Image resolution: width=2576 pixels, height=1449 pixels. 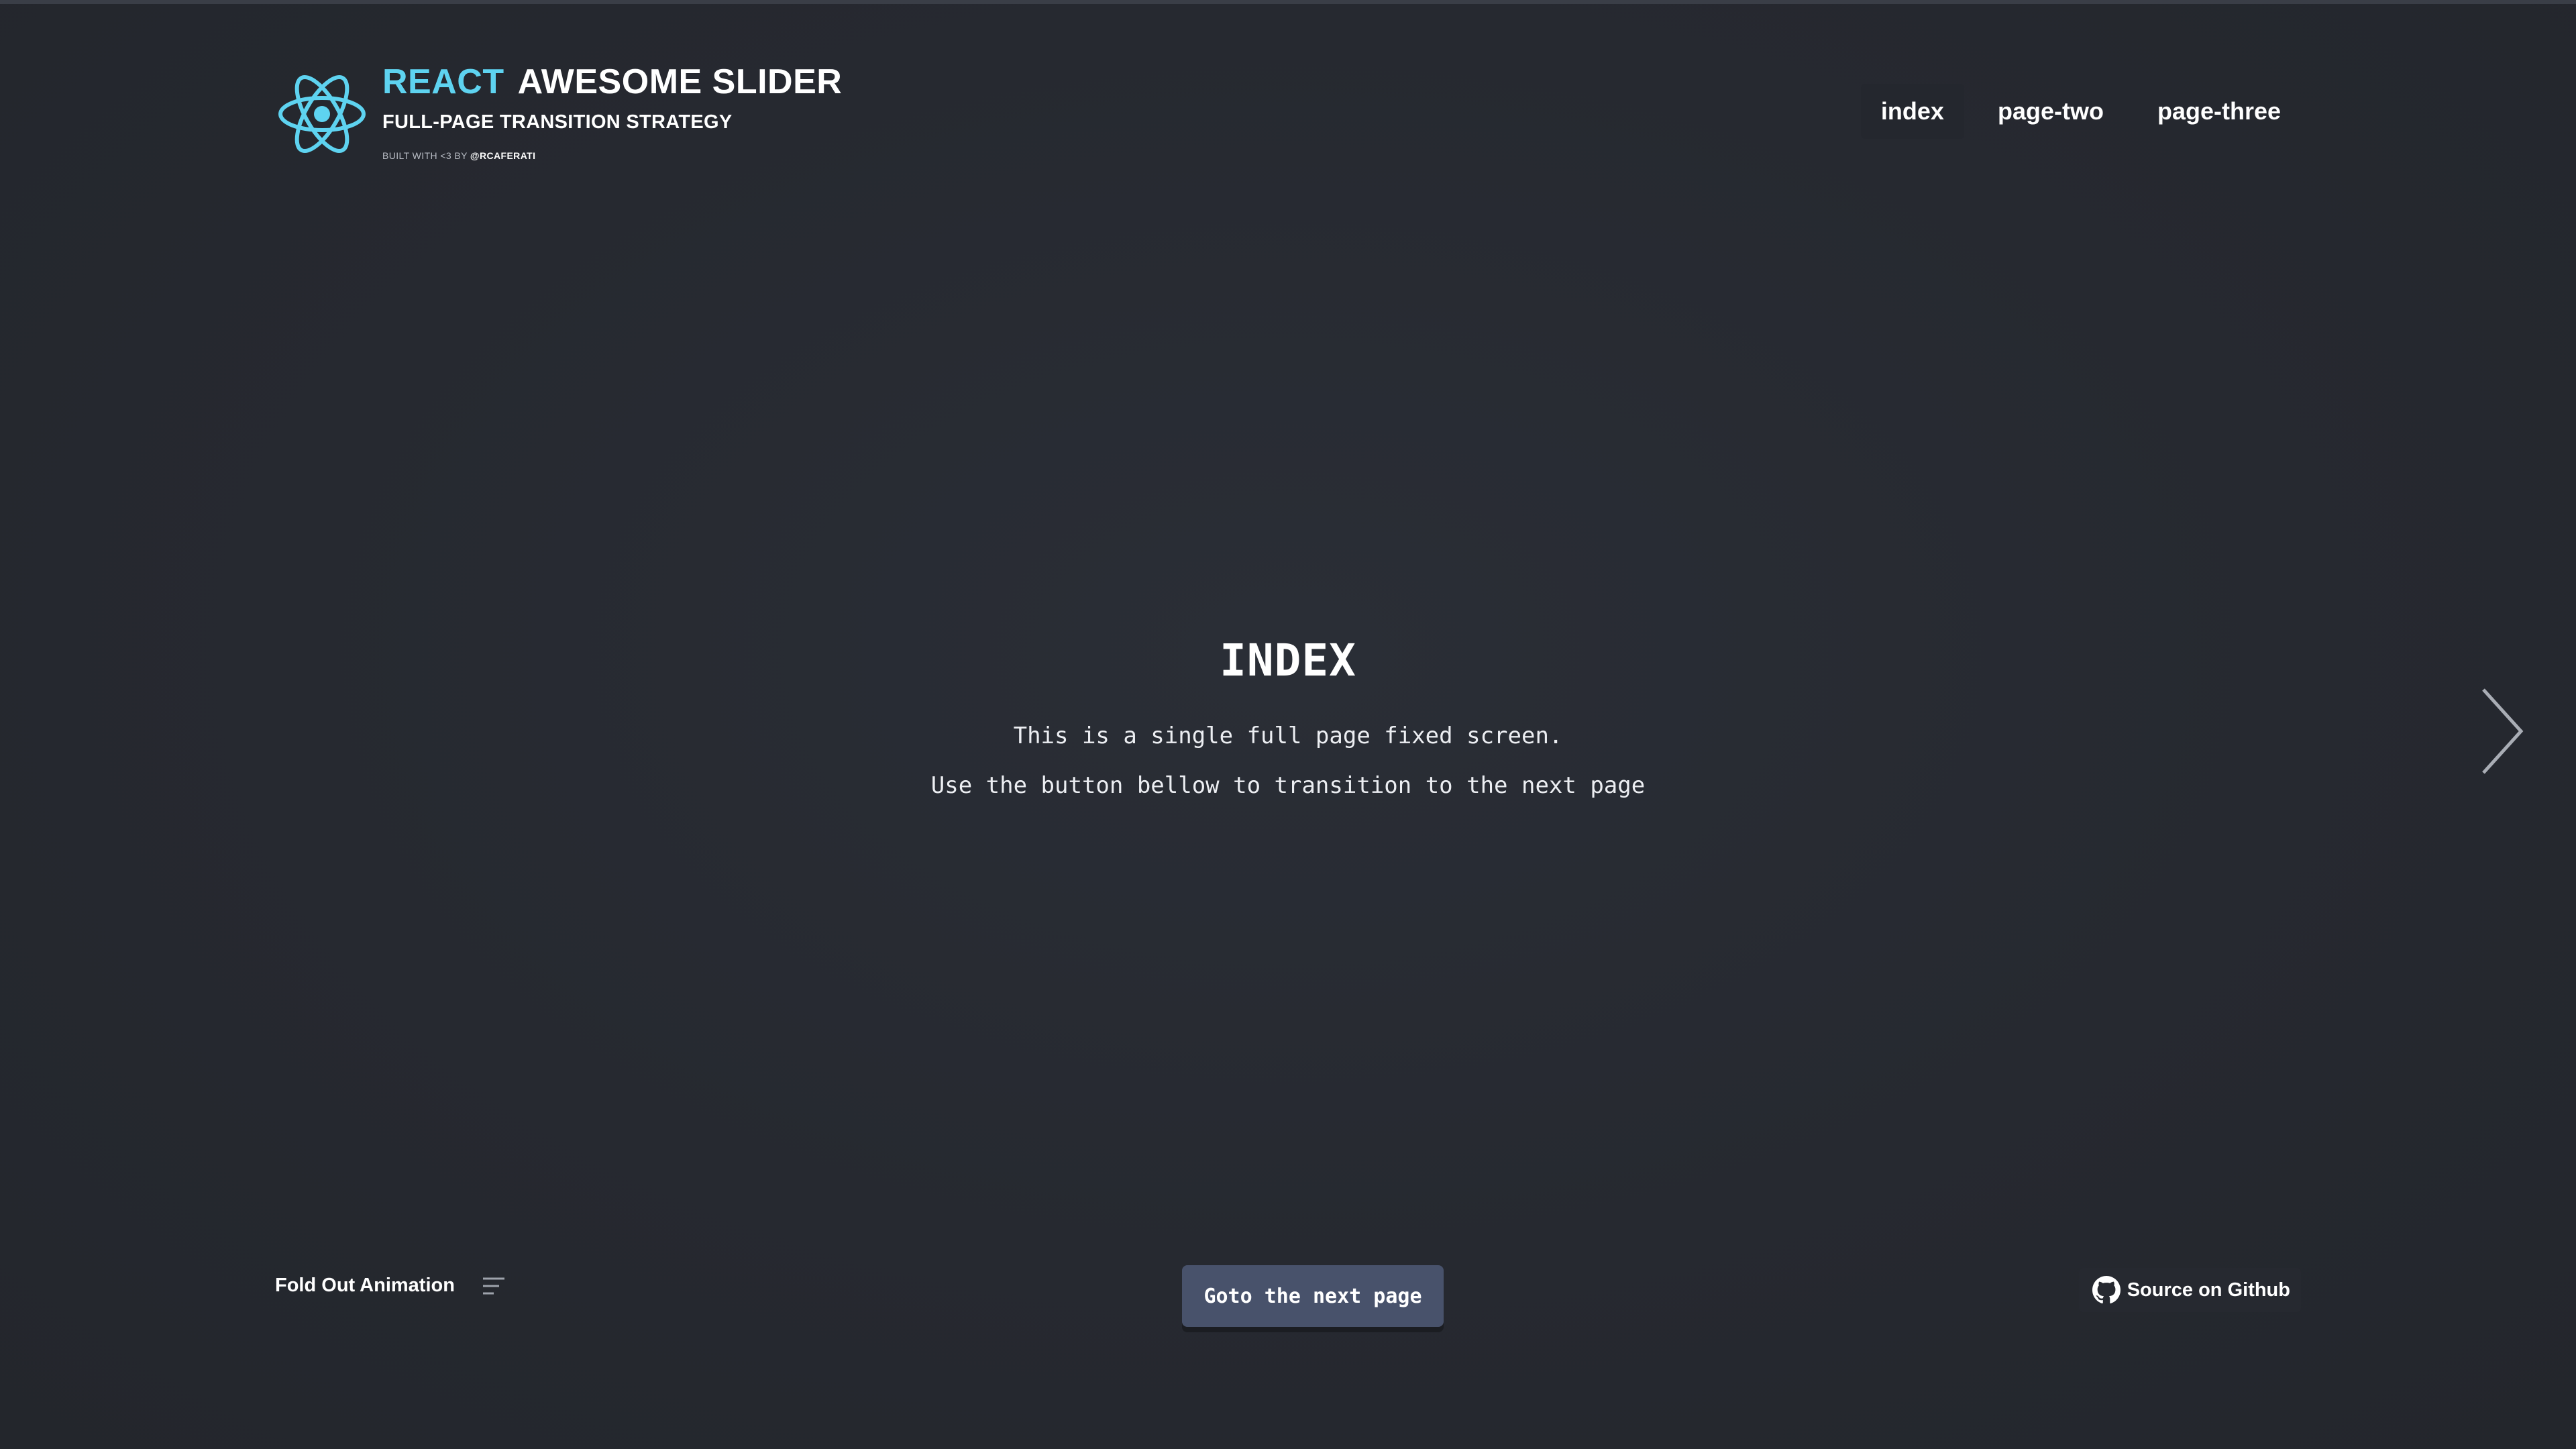 I want to click on animation-selector: Fold Out Animation, so click(x=390, y=1286).